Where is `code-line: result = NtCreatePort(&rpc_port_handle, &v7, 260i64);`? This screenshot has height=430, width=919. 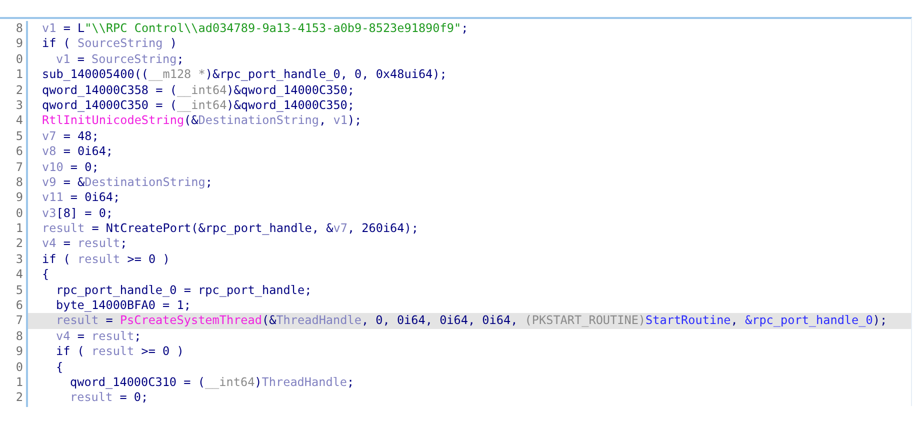 code-line: result = NtCreatePort(&rpc_port_handle, &v7, 260i64); is located at coordinates (230, 228).